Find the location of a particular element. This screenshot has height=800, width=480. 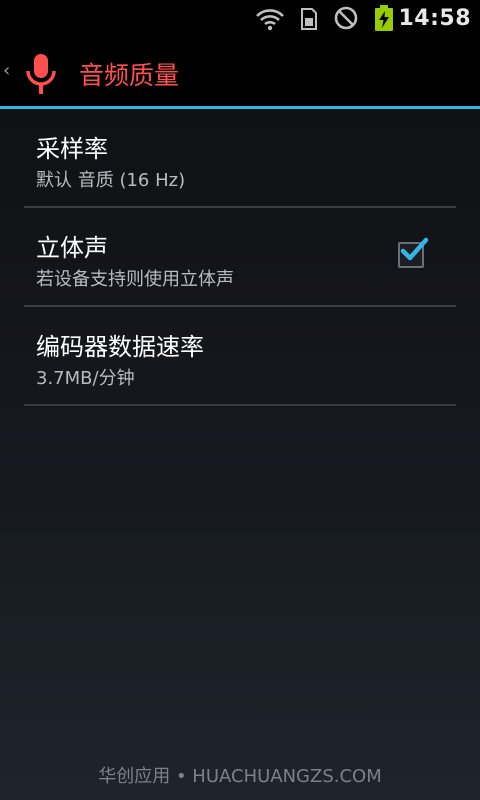

wifi-icon is located at coordinates (270, 20).